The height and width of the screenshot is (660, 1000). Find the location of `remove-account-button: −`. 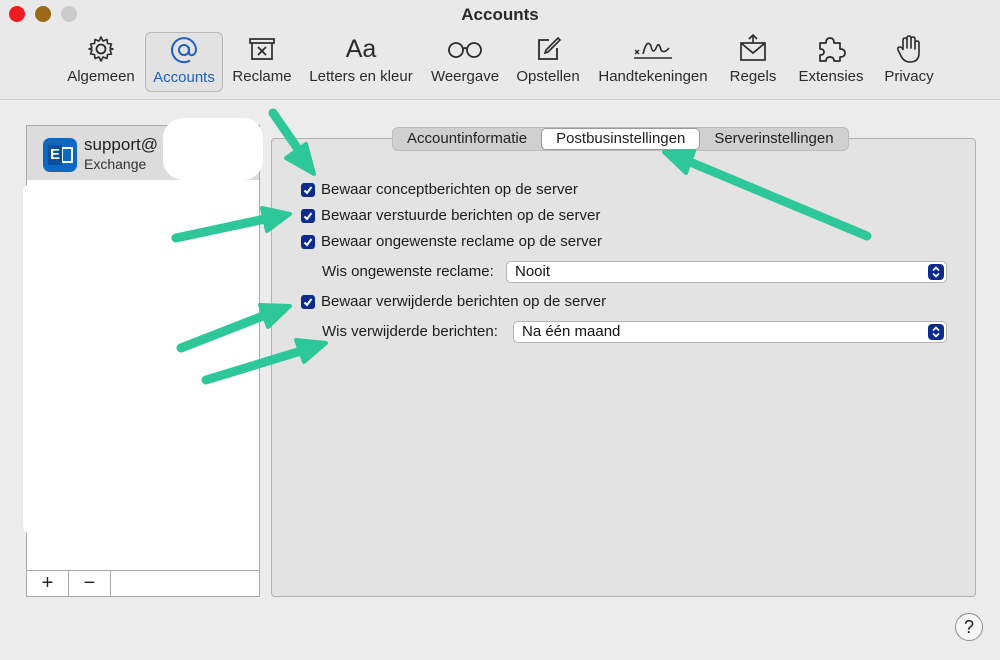

remove-account-button: − is located at coordinates (90, 583).